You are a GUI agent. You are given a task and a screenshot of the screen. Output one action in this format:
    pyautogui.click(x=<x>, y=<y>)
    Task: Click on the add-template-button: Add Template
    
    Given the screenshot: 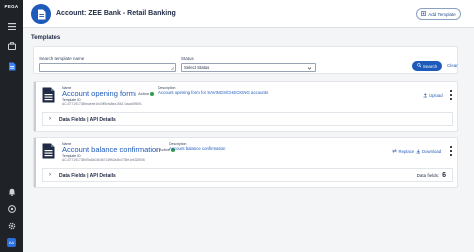 What is the action you would take?
    pyautogui.click(x=438, y=14)
    